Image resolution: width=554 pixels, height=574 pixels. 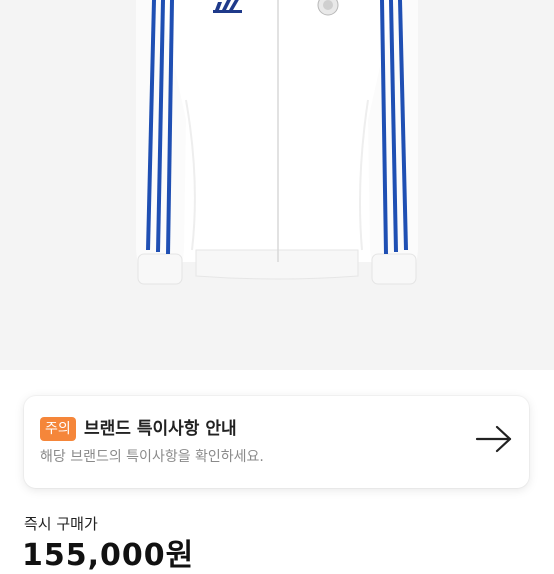 I want to click on notice-title: 브랜드 특이사항 안내, so click(x=160, y=429).